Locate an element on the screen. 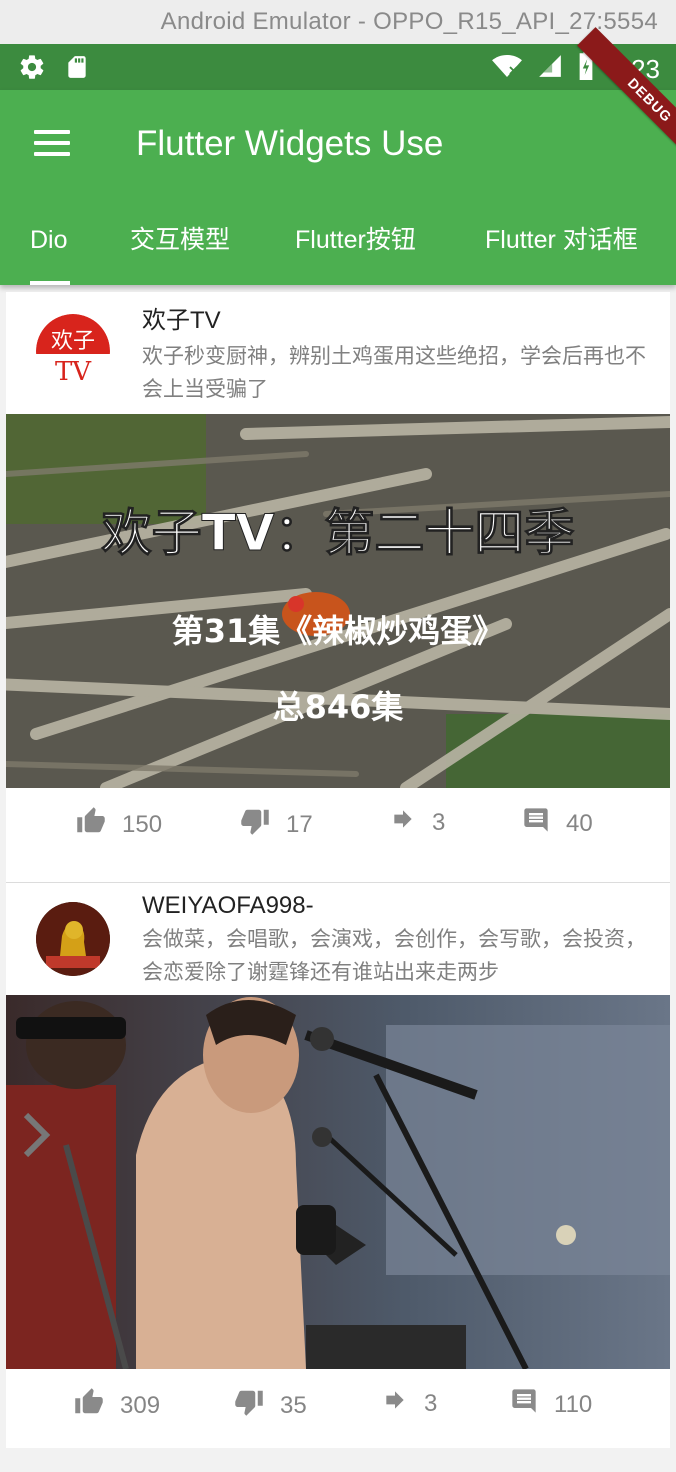  comment-button: 40 is located at coordinates (557, 823).